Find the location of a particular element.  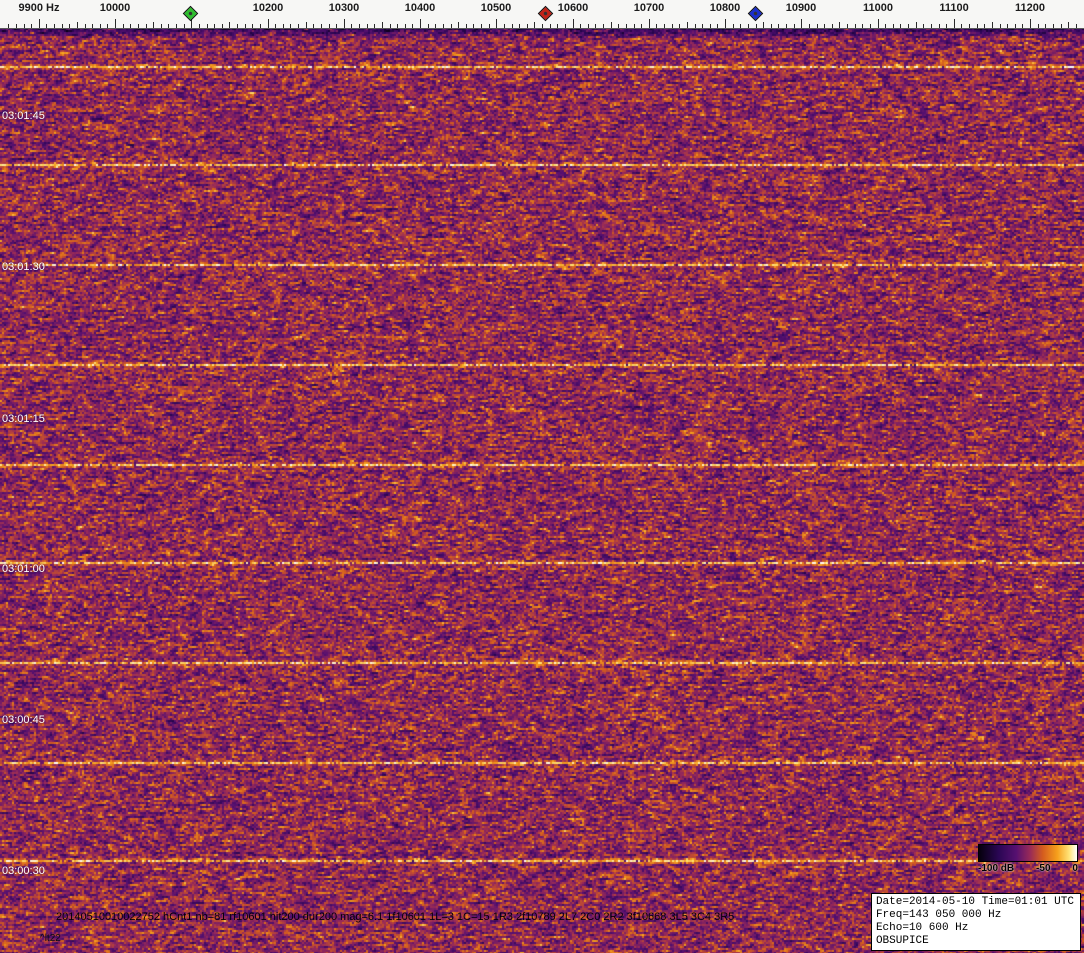

colorbar: -100 dB -50 0 is located at coordinates (1028, 859).